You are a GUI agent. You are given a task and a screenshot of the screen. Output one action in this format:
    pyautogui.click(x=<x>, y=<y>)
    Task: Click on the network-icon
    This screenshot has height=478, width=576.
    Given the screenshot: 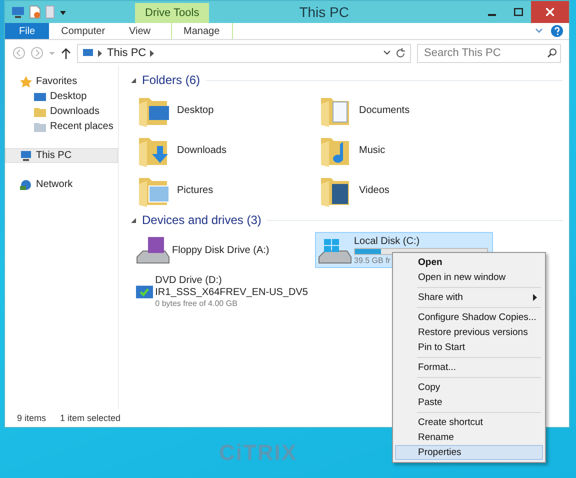 What is the action you would take?
    pyautogui.click(x=26, y=184)
    